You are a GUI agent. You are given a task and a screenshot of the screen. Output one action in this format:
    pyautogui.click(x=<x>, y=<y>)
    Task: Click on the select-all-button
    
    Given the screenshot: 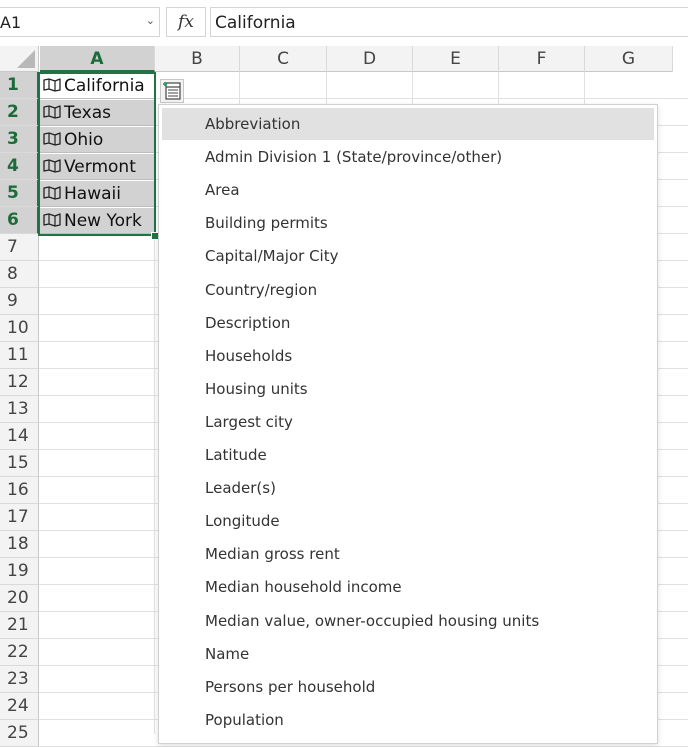 What is the action you would take?
    pyautogui.click(x=19, y=59)
    